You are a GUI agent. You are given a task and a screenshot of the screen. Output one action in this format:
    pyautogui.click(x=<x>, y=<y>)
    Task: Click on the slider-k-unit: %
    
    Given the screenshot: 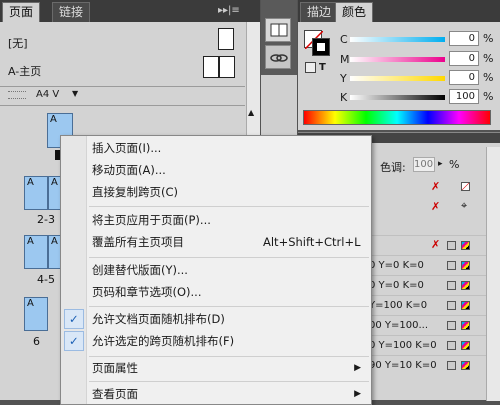 What is the action you would take?
    pyautogui.click(x=488, y=96)
    